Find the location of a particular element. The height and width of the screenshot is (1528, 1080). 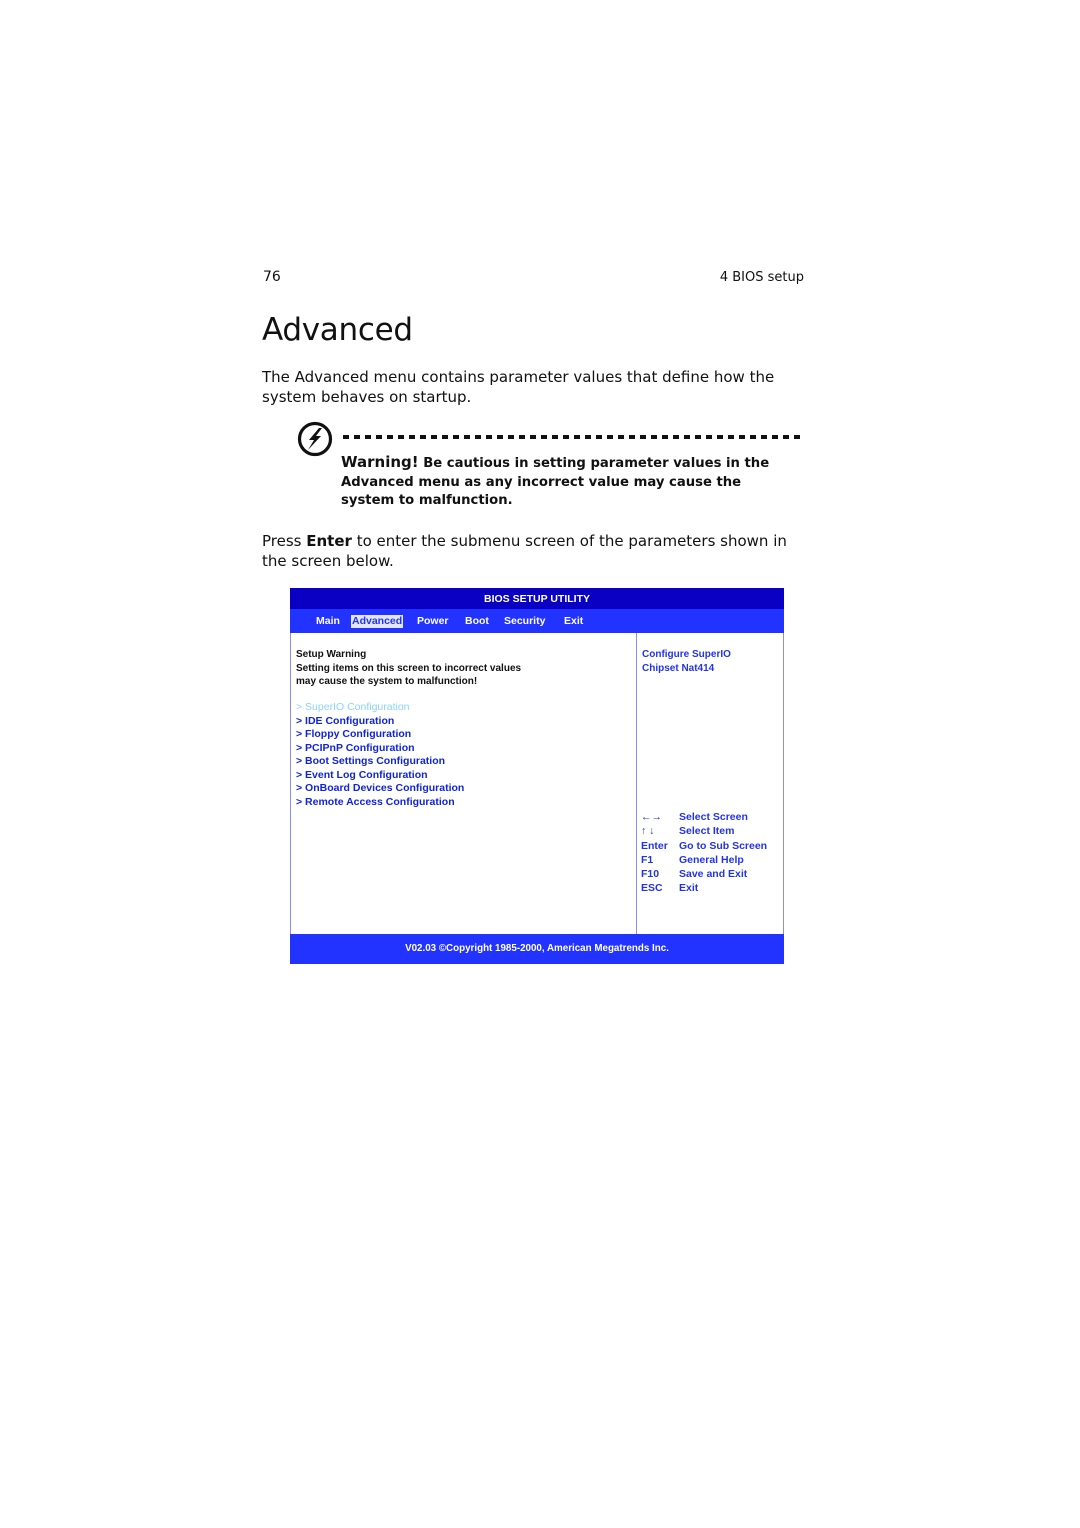

left-right-arrow-icon: ←→ is located at coordinates (651, 817).